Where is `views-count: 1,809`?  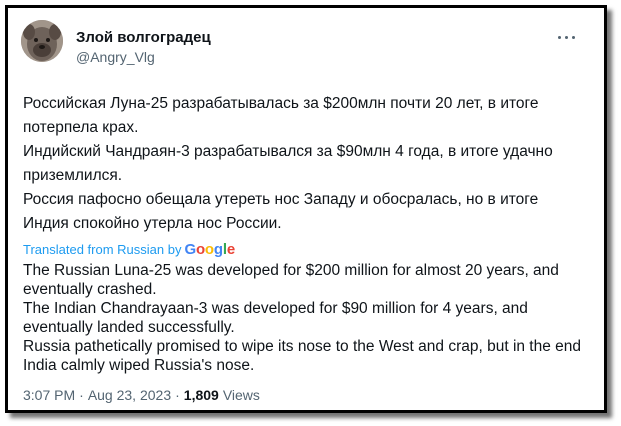
views-count: 1,809 is located at coordinates (201, 395).